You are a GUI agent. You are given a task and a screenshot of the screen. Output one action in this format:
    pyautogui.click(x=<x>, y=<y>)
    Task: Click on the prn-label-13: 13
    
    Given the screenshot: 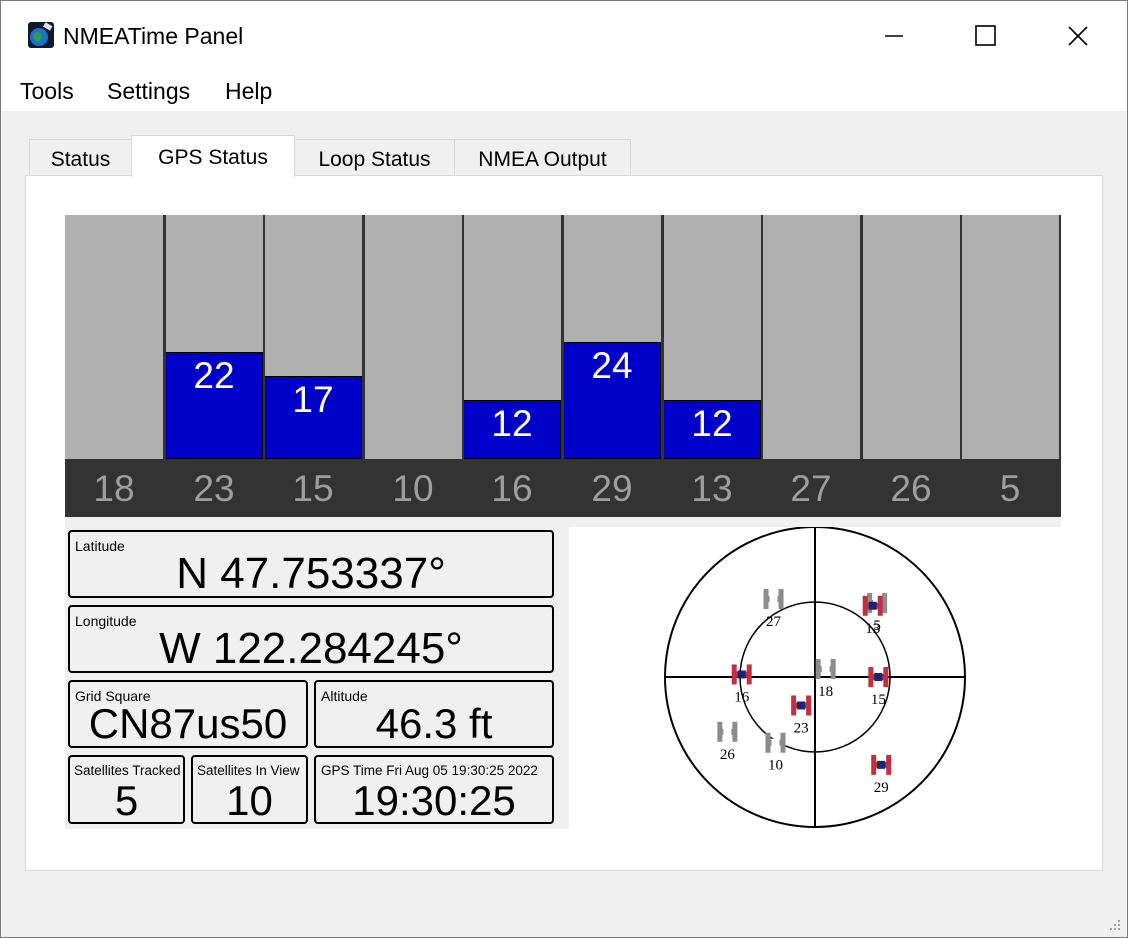 What is the action you would take?
    pyautogui.click(x=712, y=488)
    